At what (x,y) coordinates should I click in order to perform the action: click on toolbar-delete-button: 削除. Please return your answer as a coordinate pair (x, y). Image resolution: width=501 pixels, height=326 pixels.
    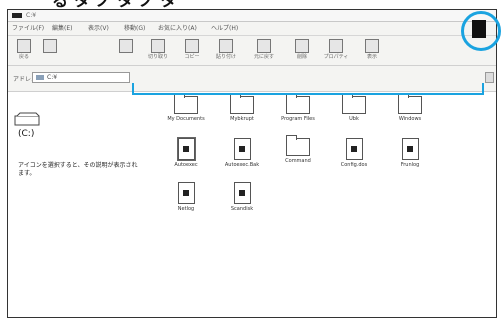
    Looking at the image, I should click on (302, 51).